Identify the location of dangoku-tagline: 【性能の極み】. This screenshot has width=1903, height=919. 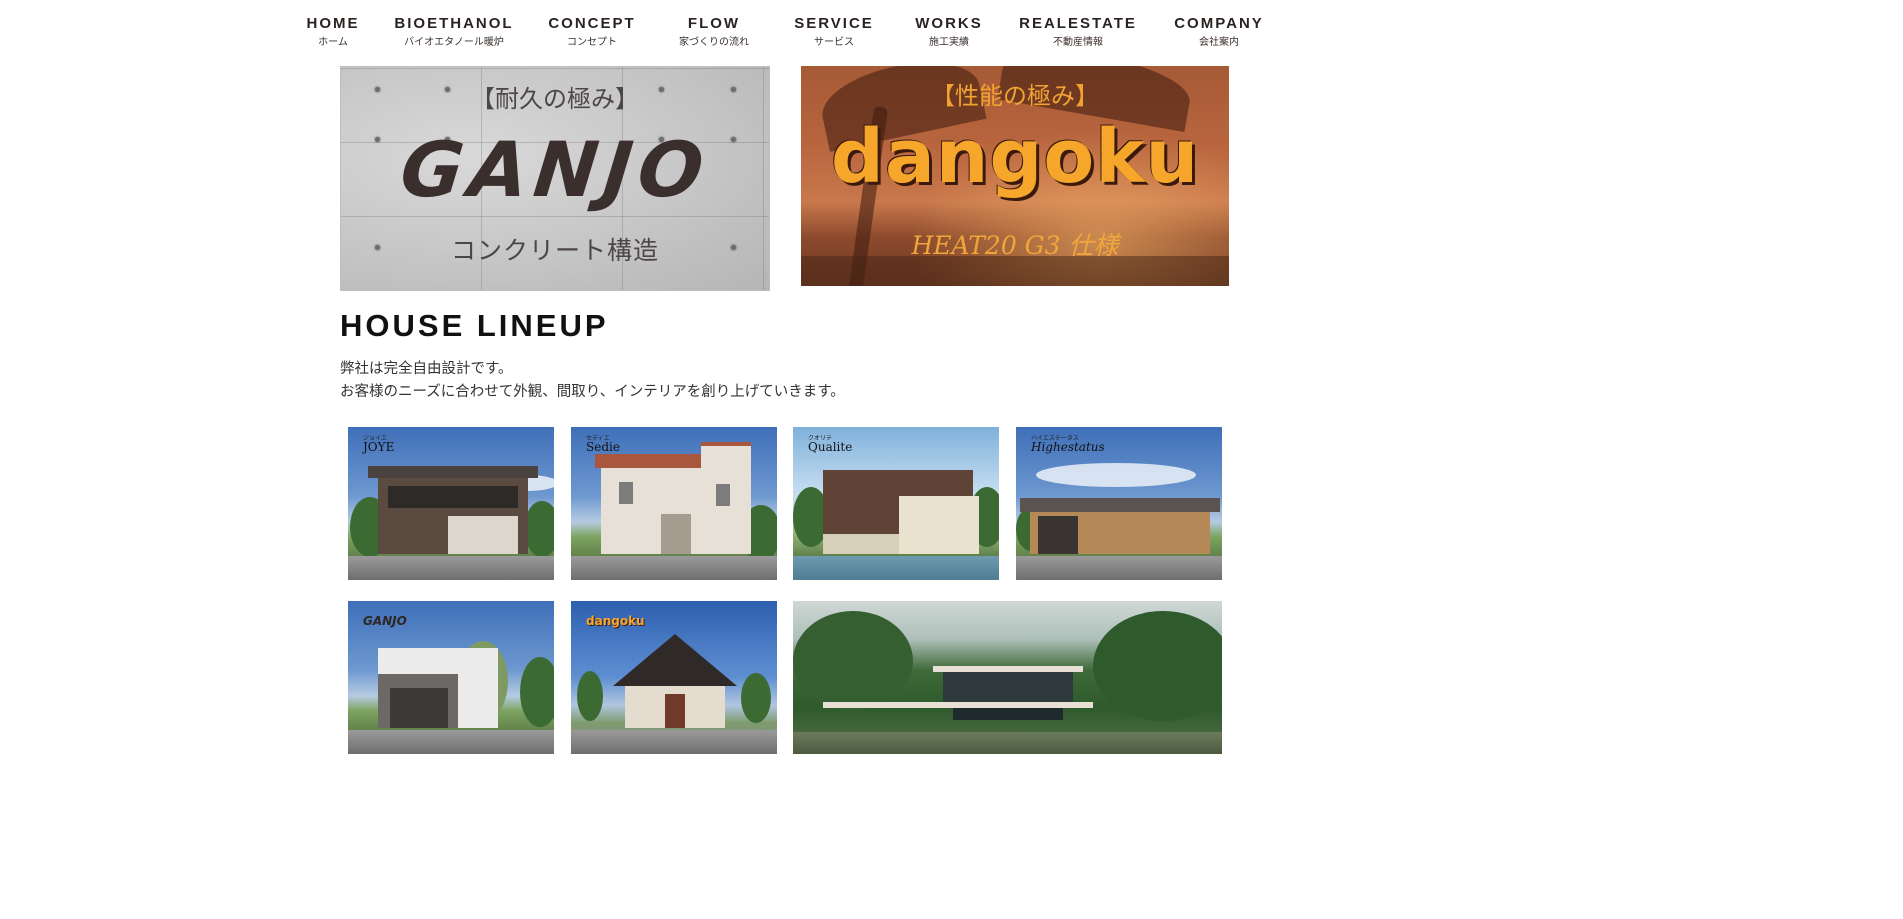
(1015, 96).